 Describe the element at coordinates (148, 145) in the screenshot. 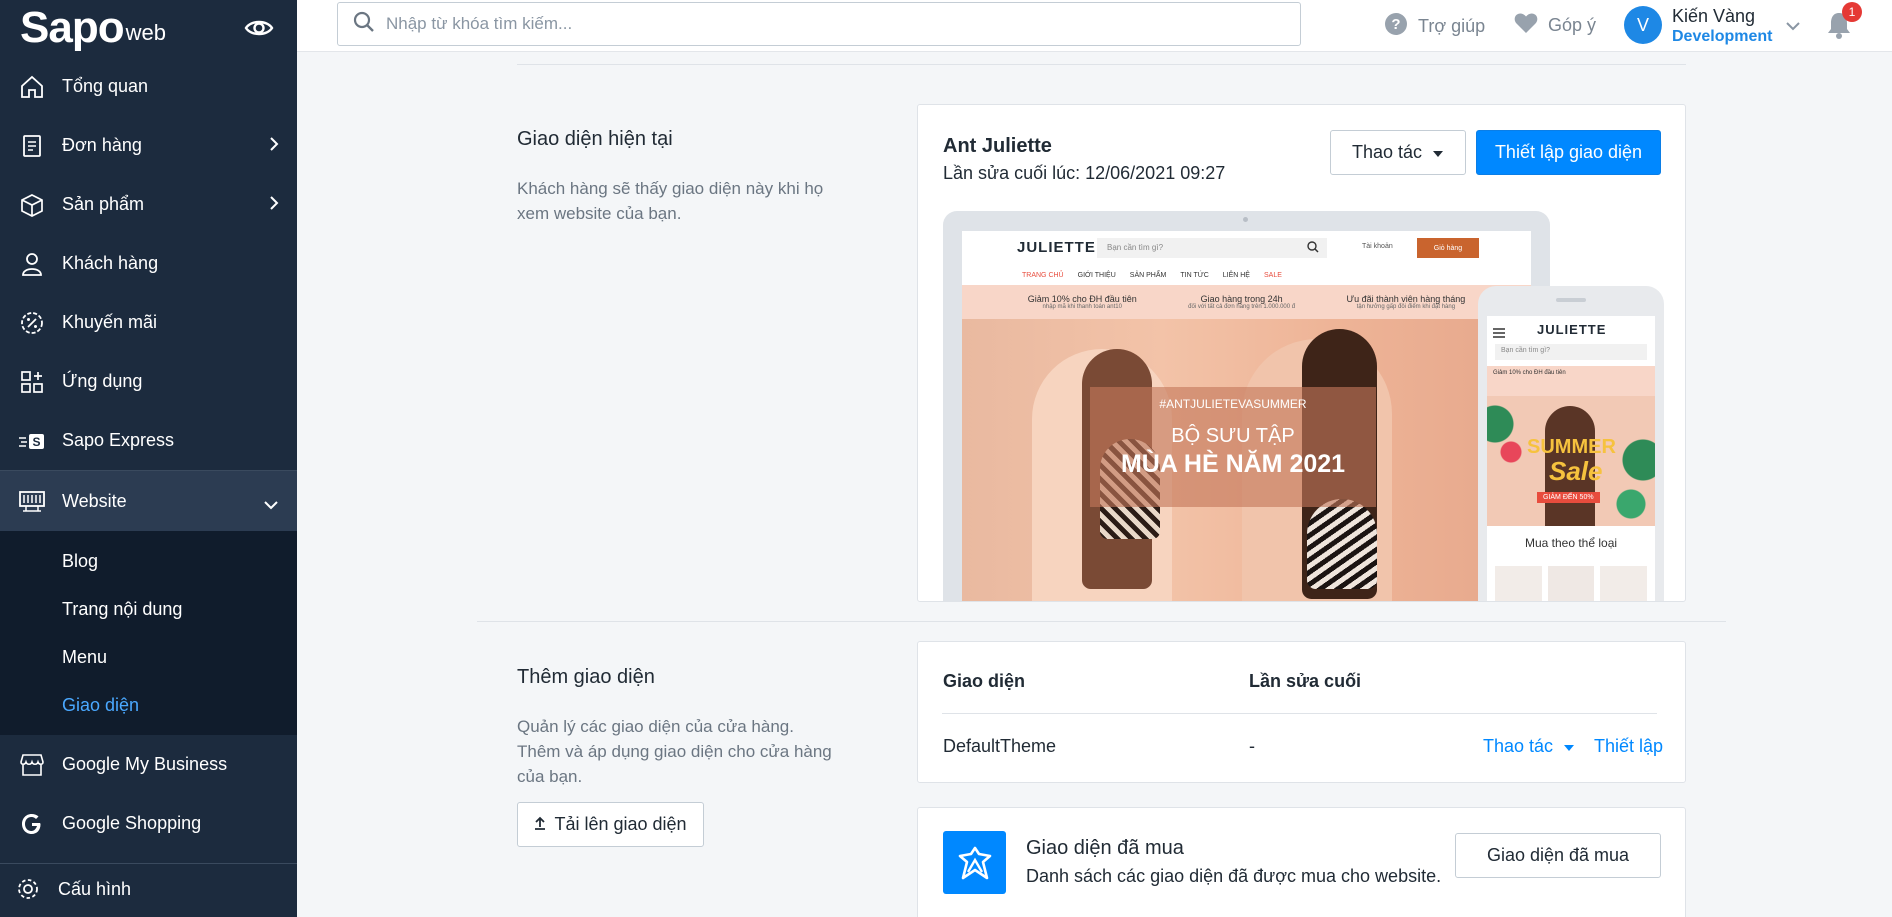

I see `sidebar-item-orders: Đơn hàng` at that location.